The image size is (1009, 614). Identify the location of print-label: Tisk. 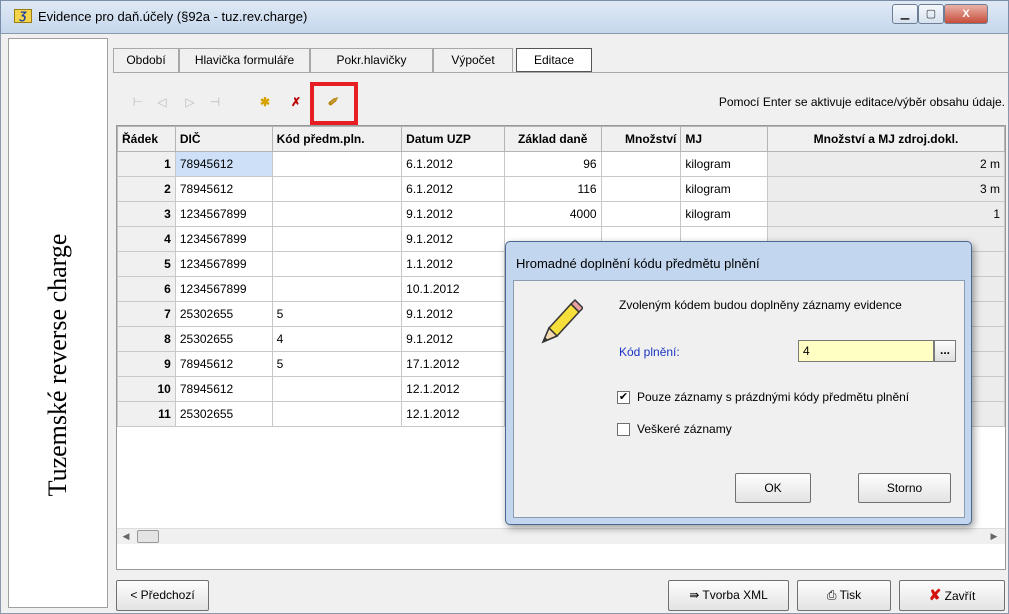
(850, 595).